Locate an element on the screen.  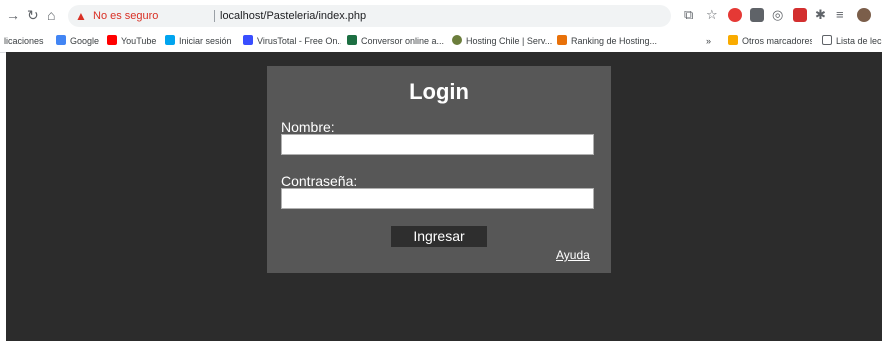
microsoft-icon is located at coordinates (170, 40).